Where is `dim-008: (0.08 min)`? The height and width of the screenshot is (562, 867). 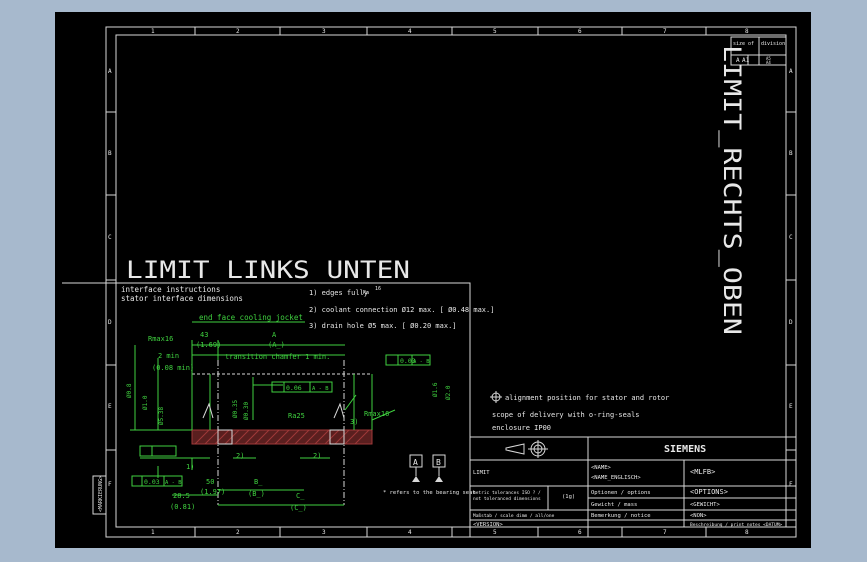 dim-008: (0.08 min) is located at coordinates (173, 368).